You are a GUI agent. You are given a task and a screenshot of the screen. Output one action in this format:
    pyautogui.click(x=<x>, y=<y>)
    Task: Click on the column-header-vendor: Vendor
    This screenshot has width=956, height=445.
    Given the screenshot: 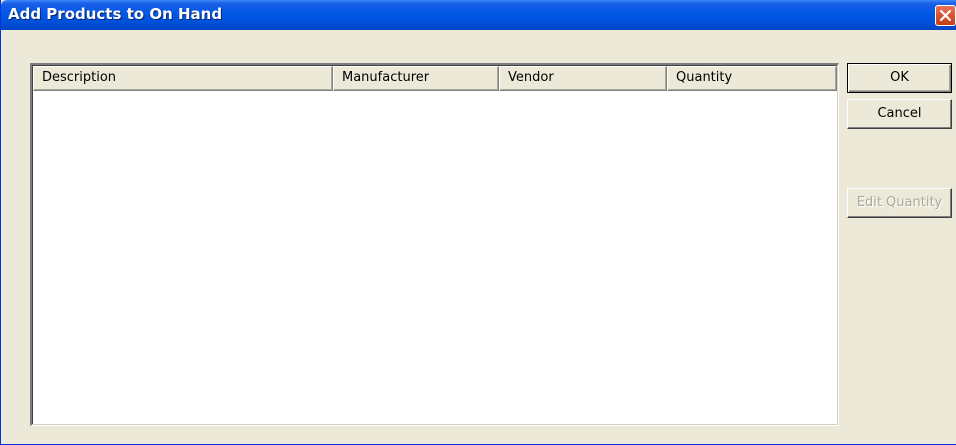 What is the action you would take?
    pyautogui.click(x=583, y=78)
    